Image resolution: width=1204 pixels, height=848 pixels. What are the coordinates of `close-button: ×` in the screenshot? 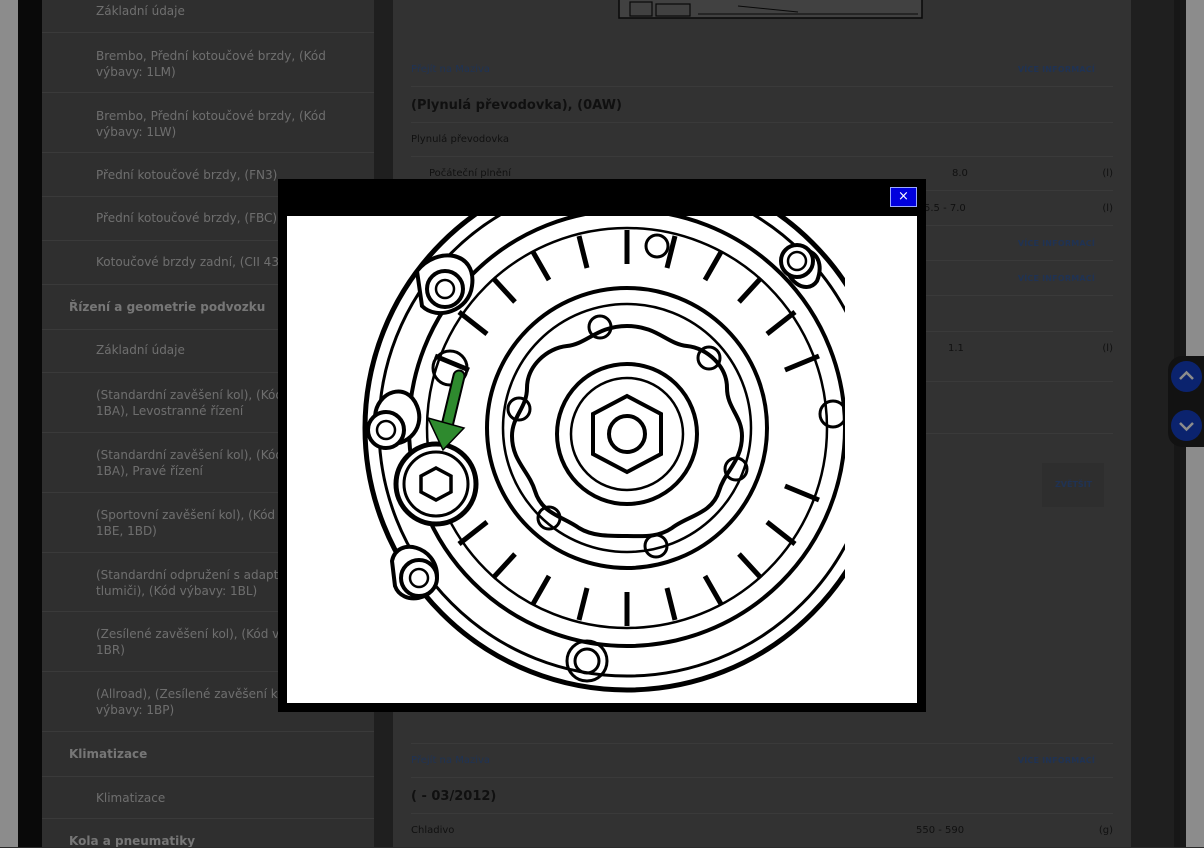 It's located at (903, 197).